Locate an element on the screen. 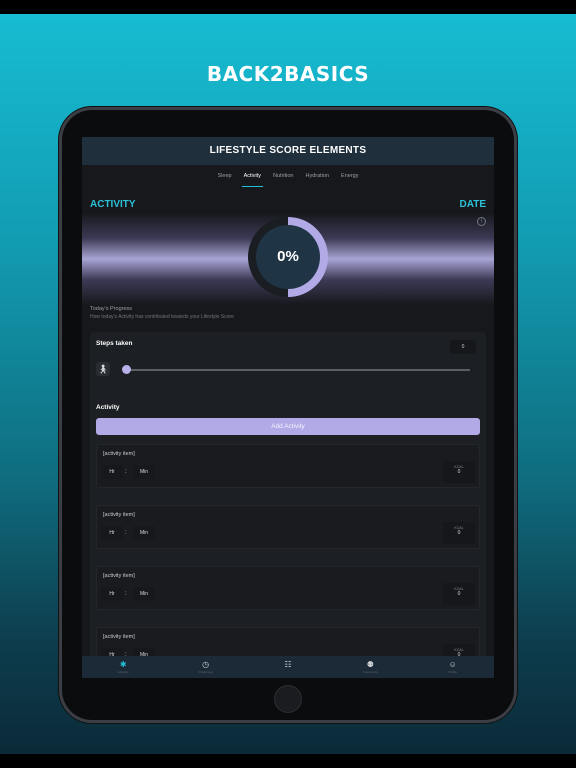 The height and width of the screenshot is (768, 576). nav-label: Community is located at coordinates (370, 672).